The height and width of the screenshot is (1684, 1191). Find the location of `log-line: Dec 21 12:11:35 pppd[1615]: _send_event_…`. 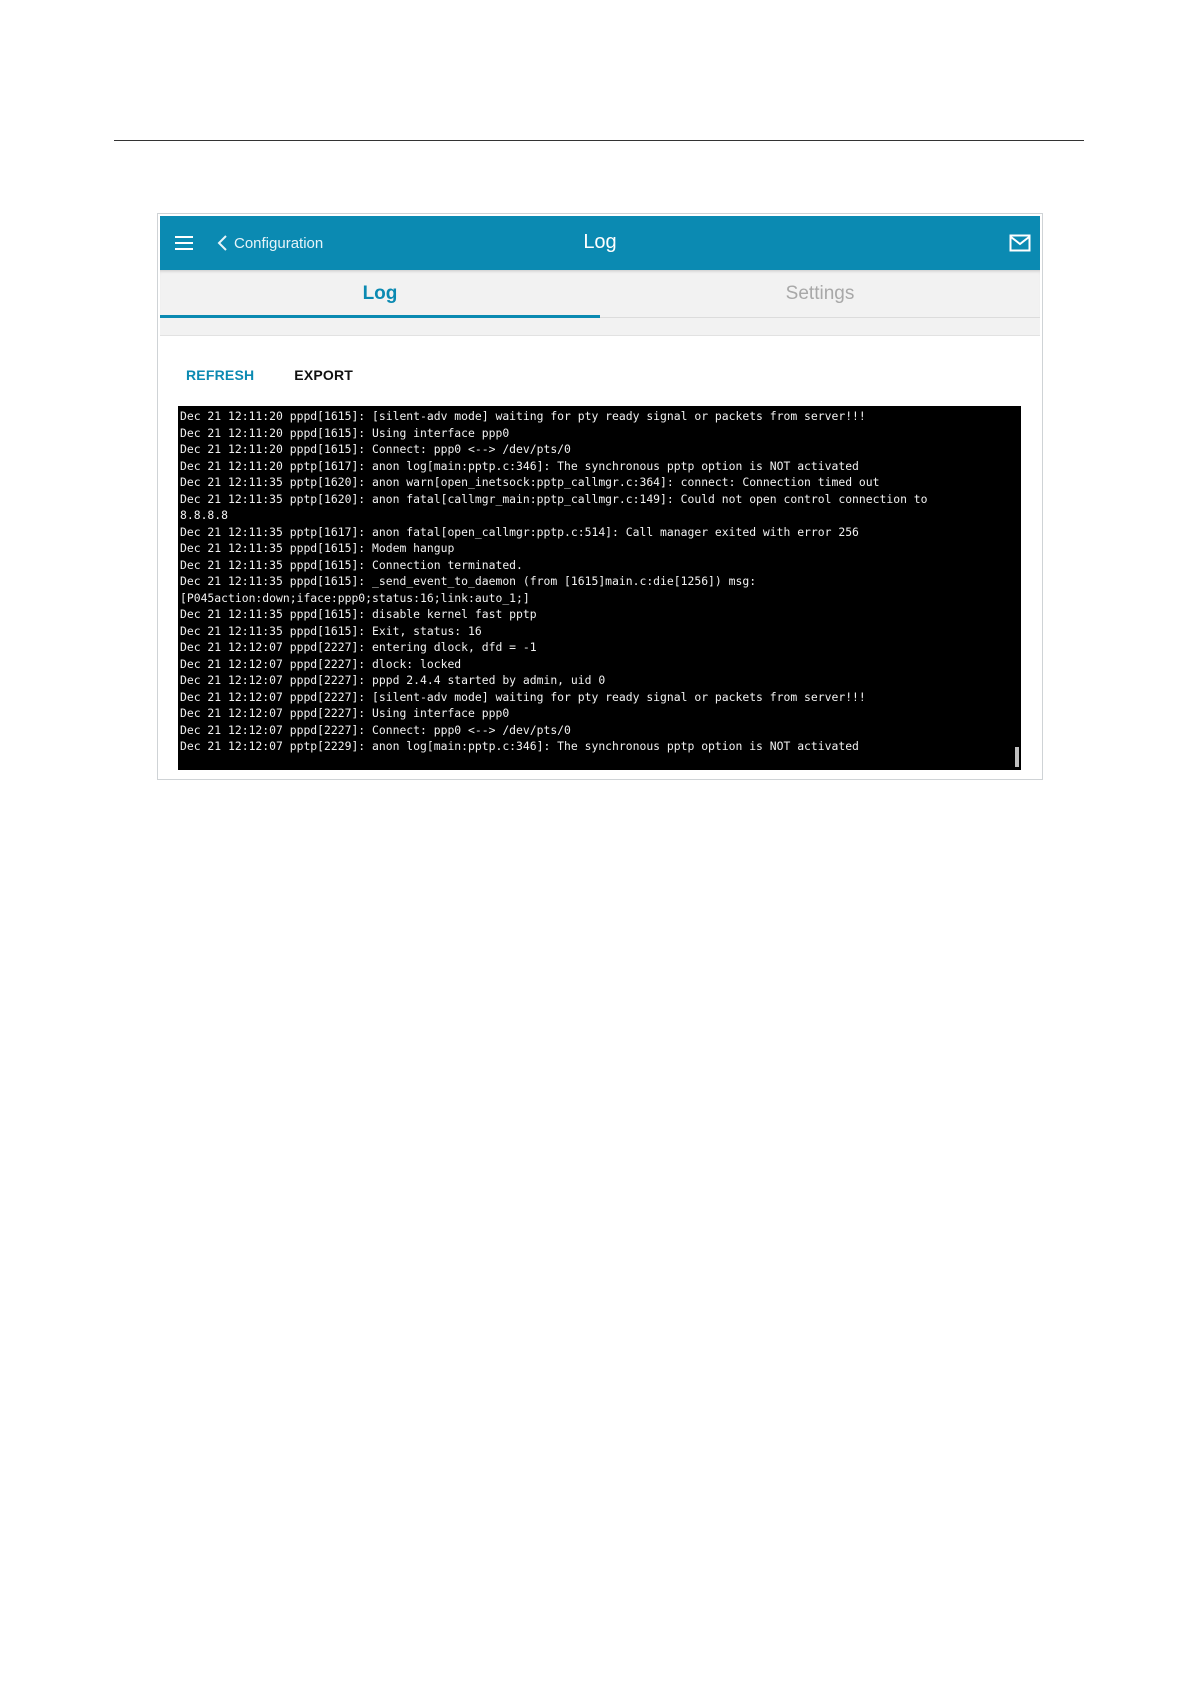

log-line: Dec 21 12:11:35 pppd[1615]: _send_event_… is located at coordinates (468, 581).